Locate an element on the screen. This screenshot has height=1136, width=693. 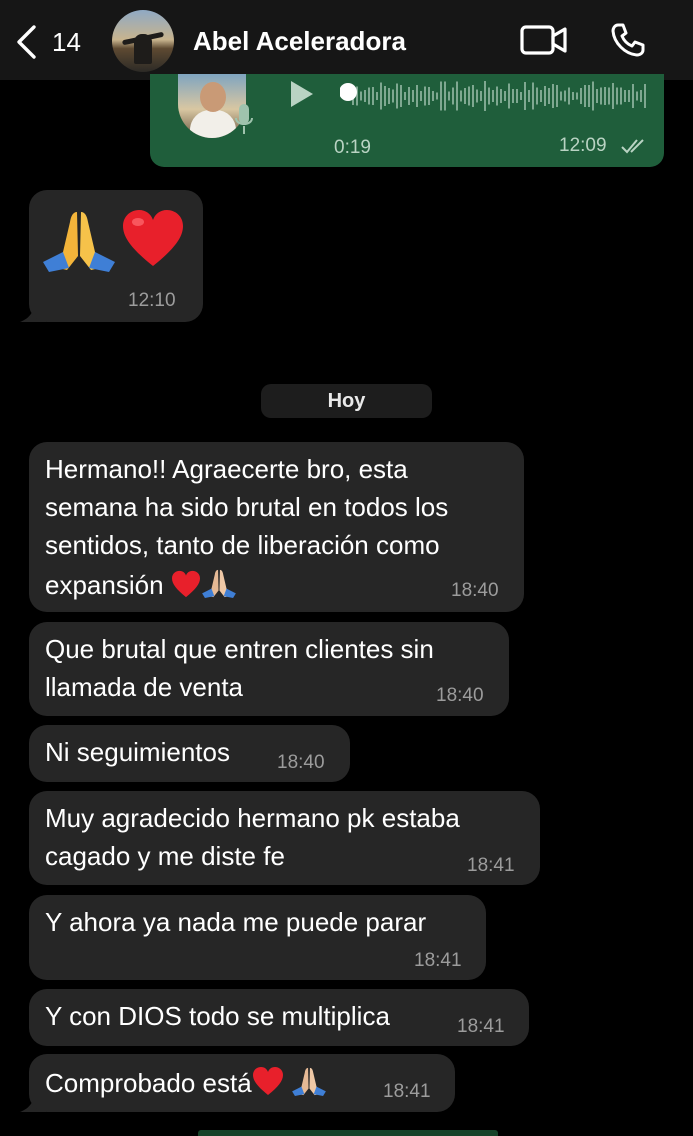
play-icon is located at coordinates (301, 94).